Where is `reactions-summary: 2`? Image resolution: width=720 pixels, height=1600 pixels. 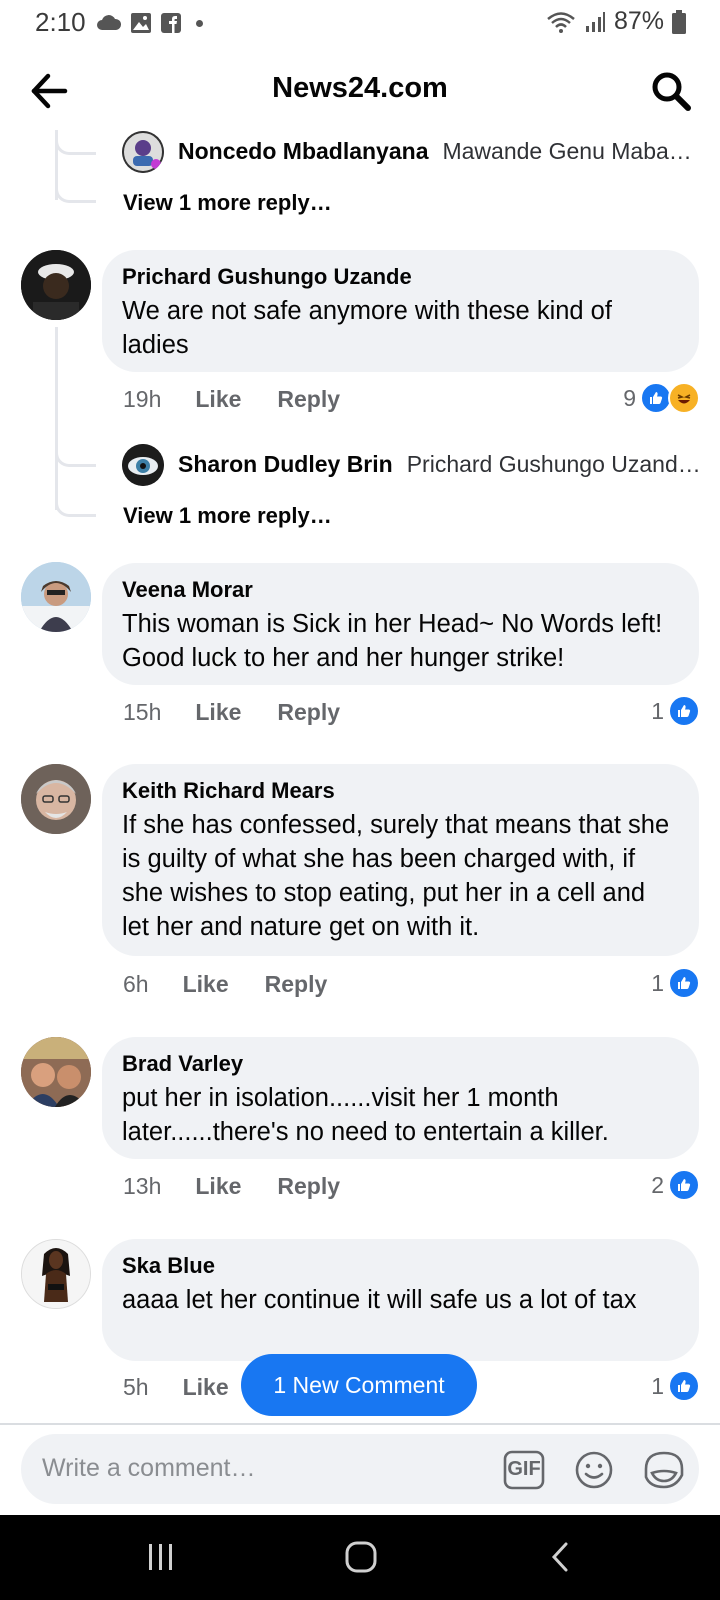 reactions-summary: 2 is located at coordinates (675, 1185).